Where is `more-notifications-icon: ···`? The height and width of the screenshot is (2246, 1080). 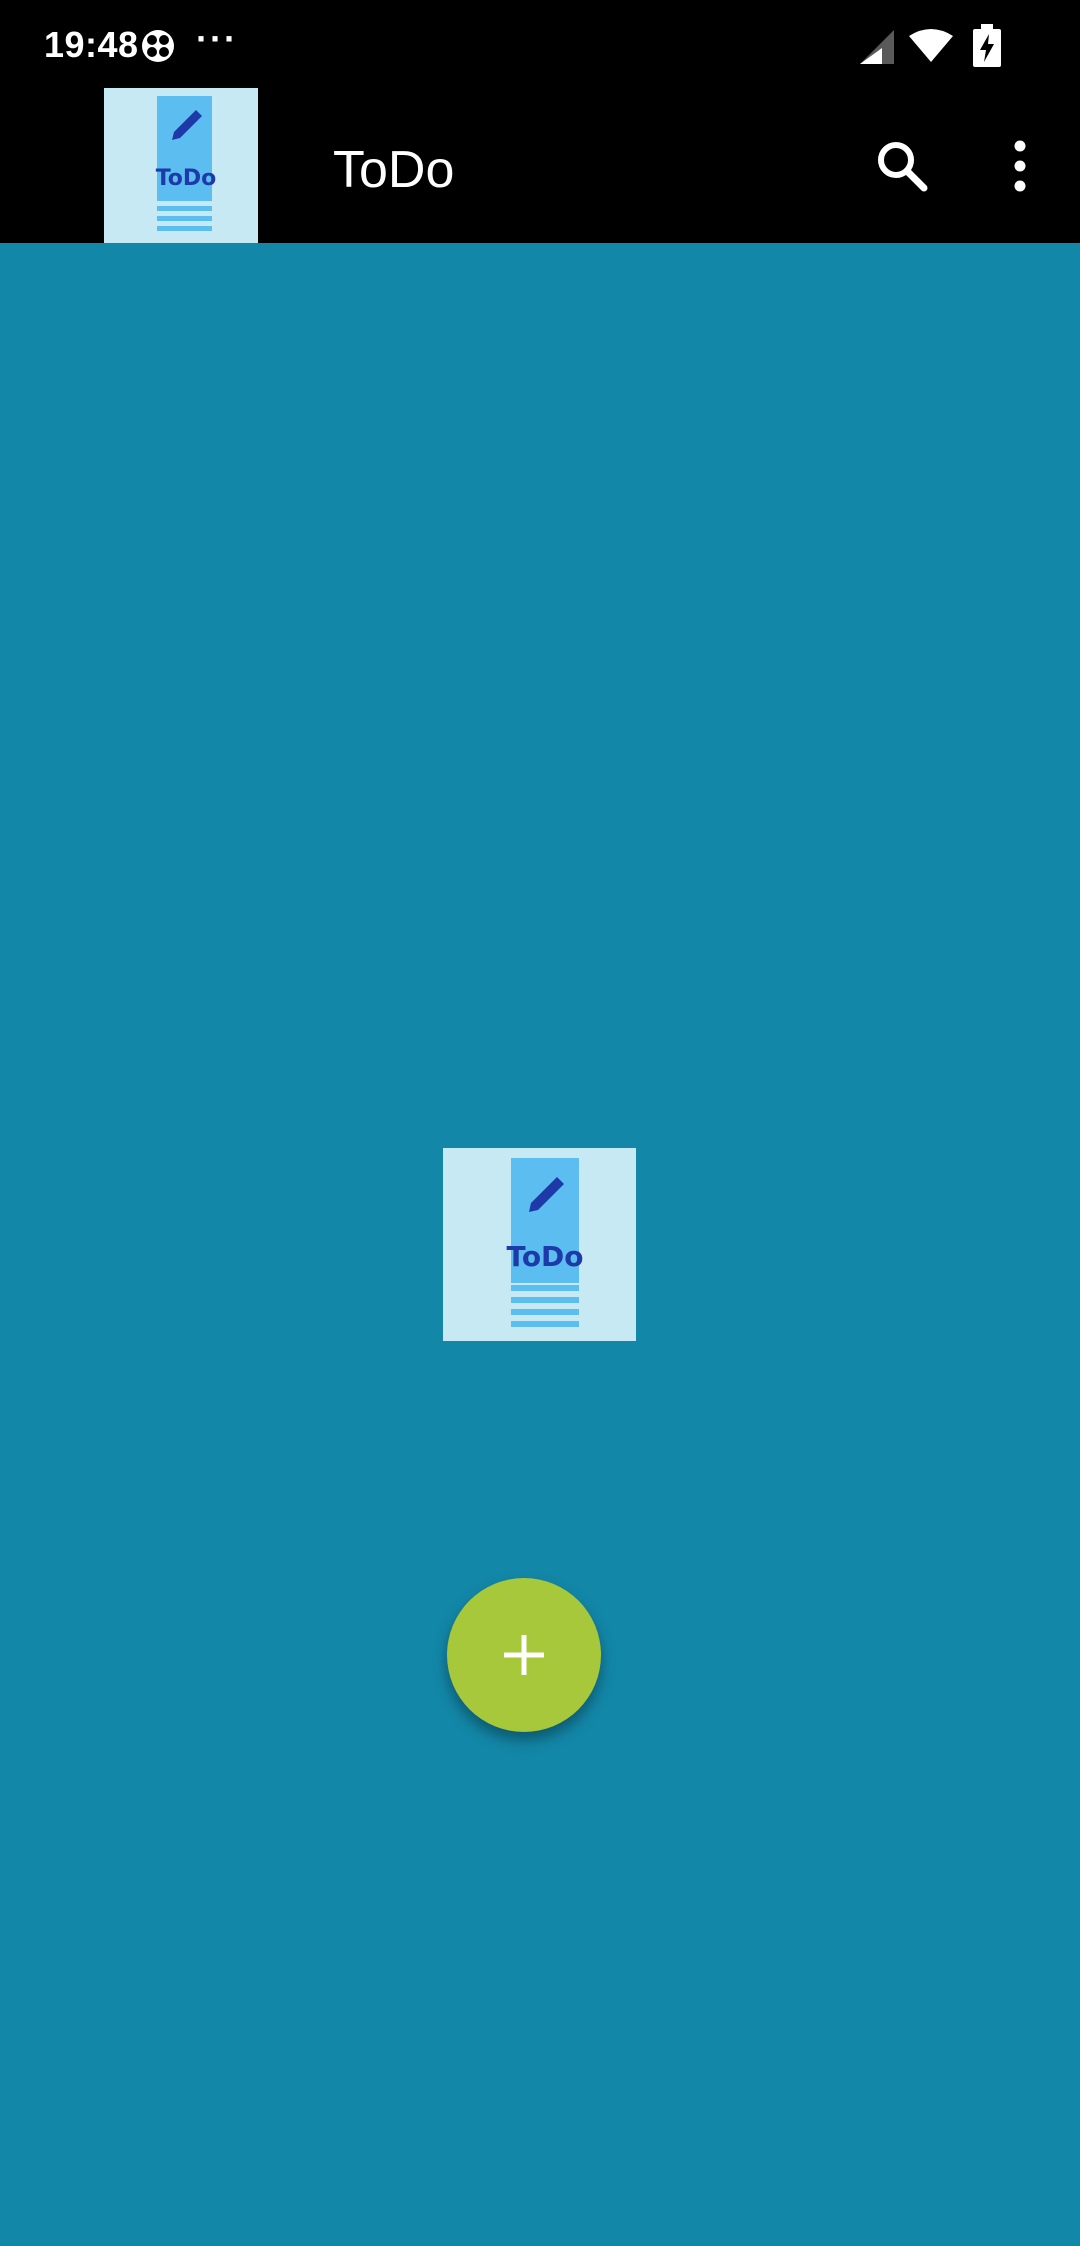
more-notifications-icon: ··· is located at coordinates (217, 38).